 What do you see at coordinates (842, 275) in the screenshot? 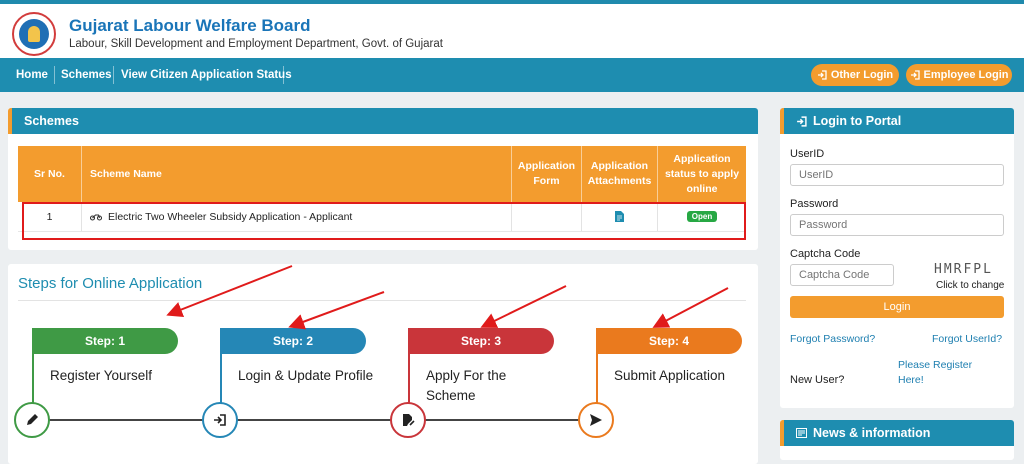
I see `captcha-input` at bounding box center [842, 275].